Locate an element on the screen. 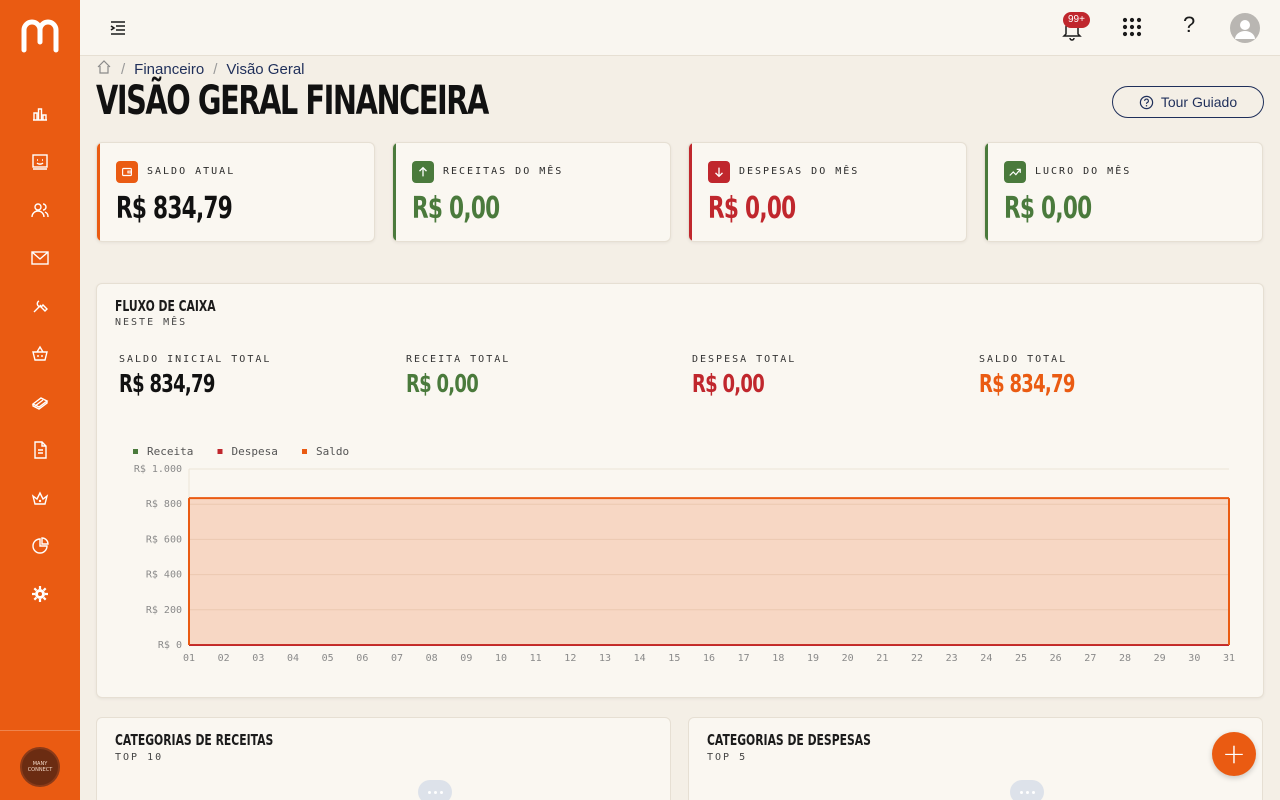  x-tick-label: 25 is located at coordinates (1021, 658).